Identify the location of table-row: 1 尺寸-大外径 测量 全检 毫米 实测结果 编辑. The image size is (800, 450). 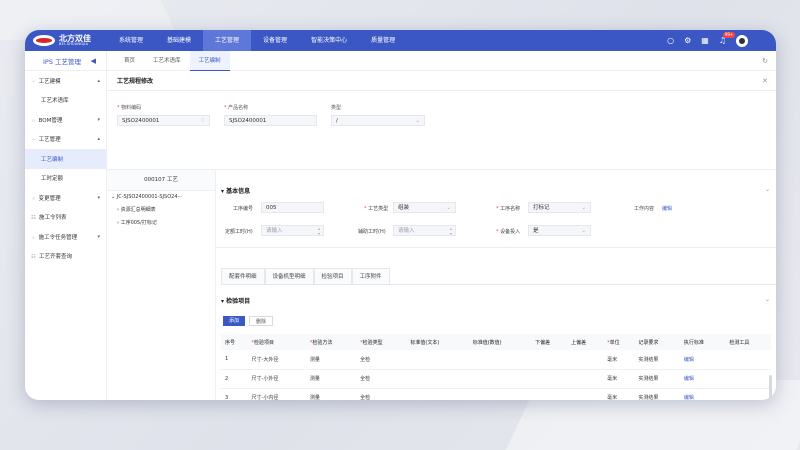
(496, 360).